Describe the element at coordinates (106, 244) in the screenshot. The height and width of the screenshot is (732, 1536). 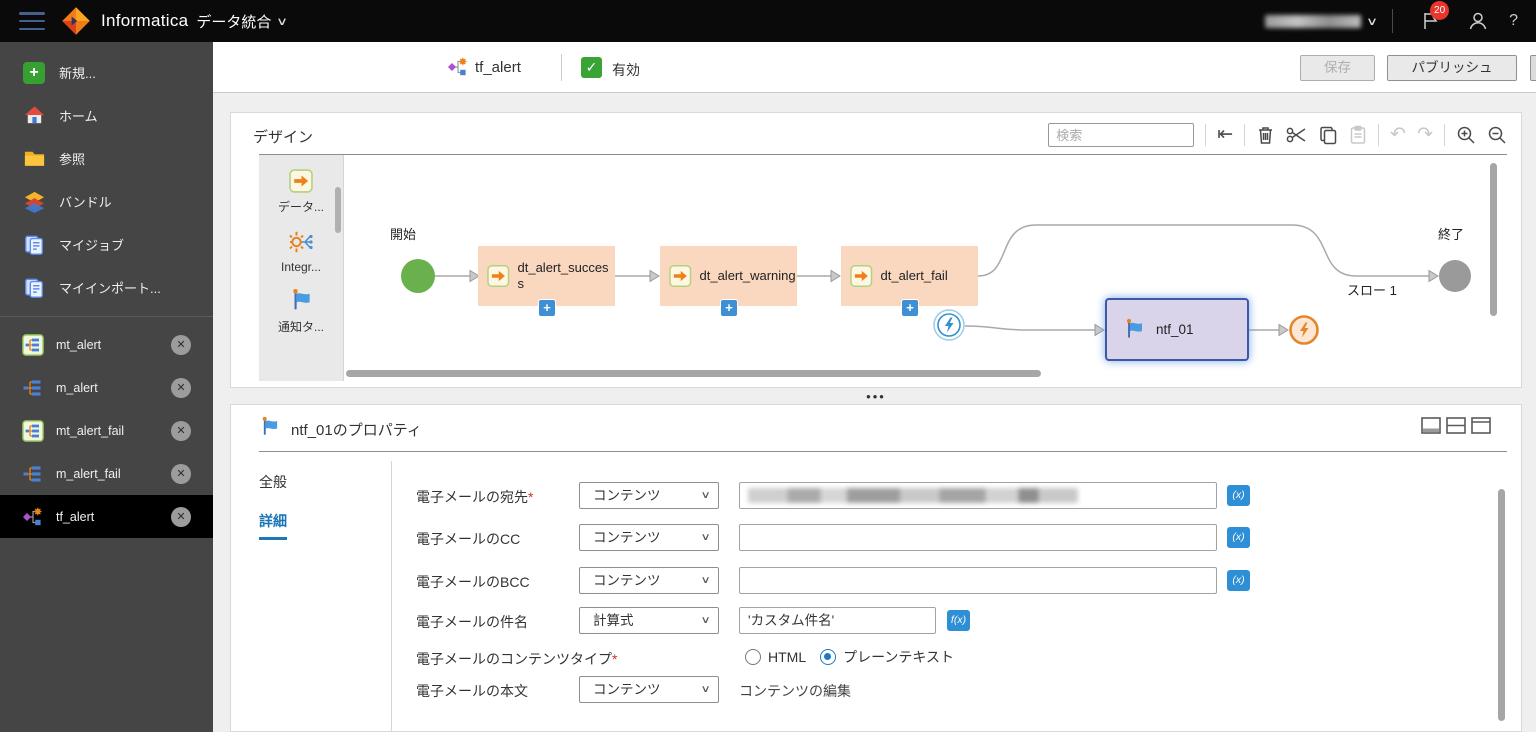
I see `sidebar-item-my-jobs: マイジョブ` at that location.